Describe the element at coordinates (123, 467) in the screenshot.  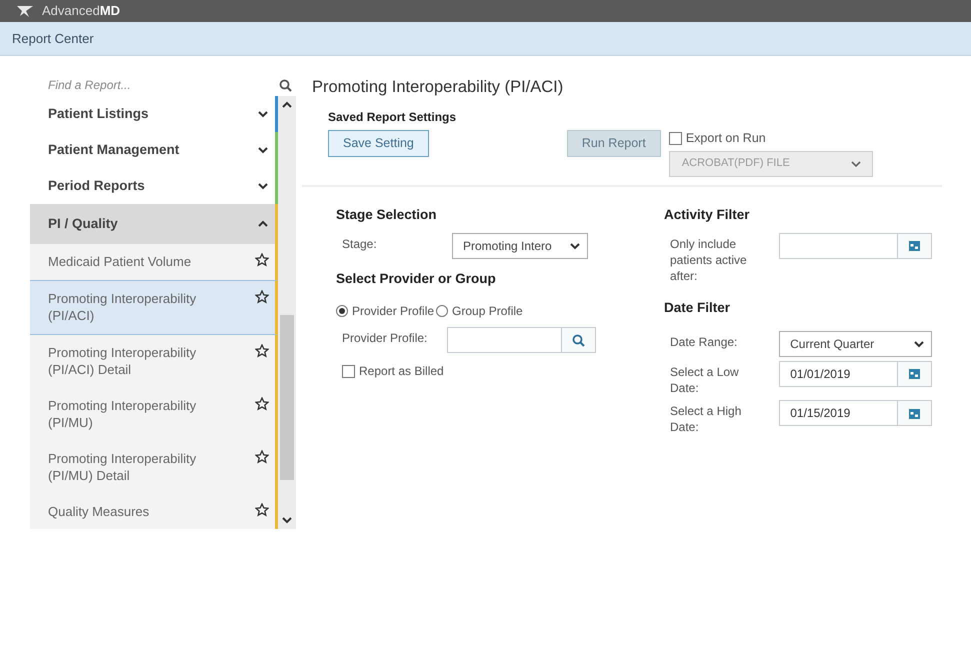
I see `report-label: Promoting Interoperability (PI/MU) Detail` at that location.